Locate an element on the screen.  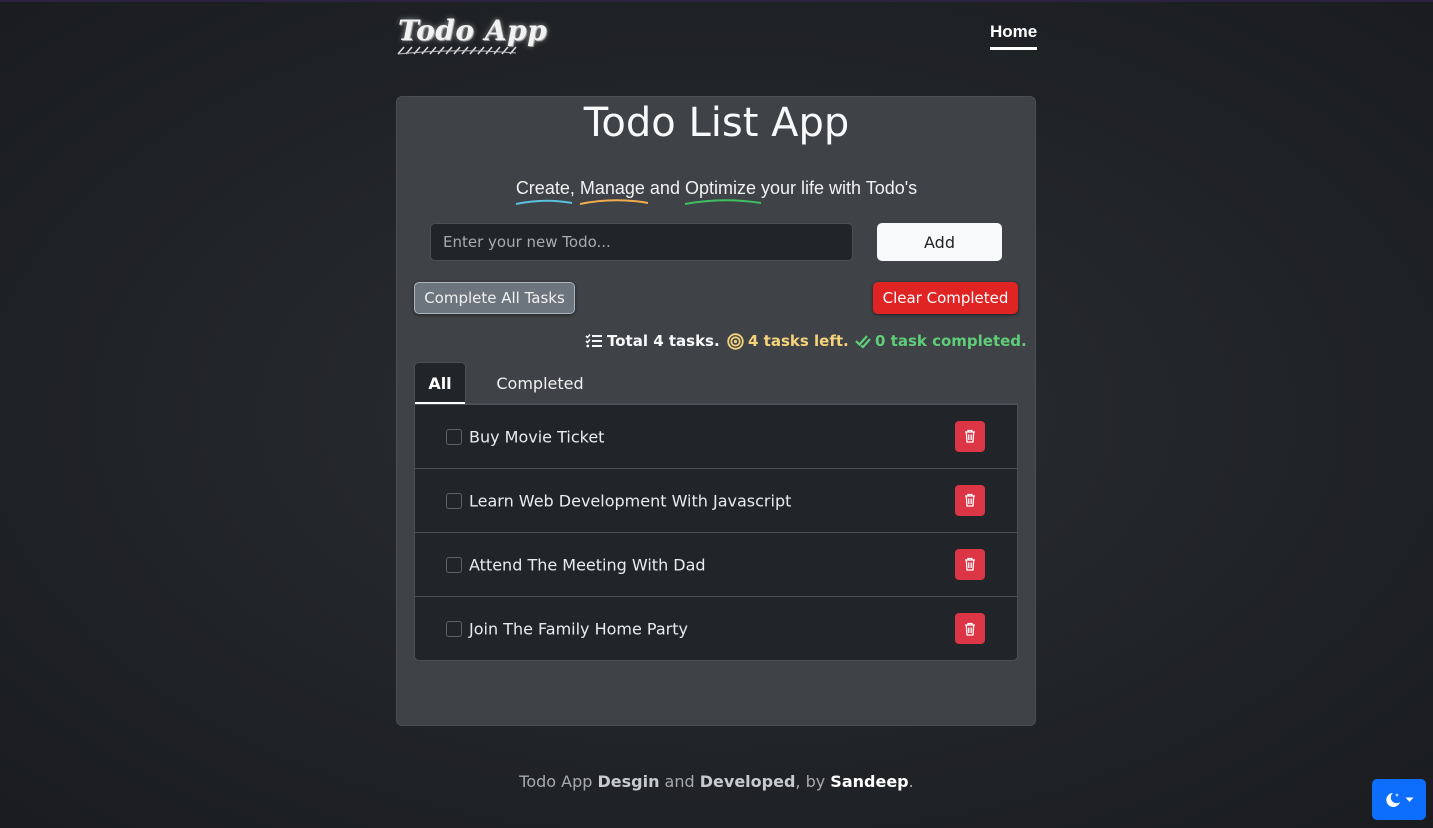
tab-all: All is located at coordinates (440, 383).